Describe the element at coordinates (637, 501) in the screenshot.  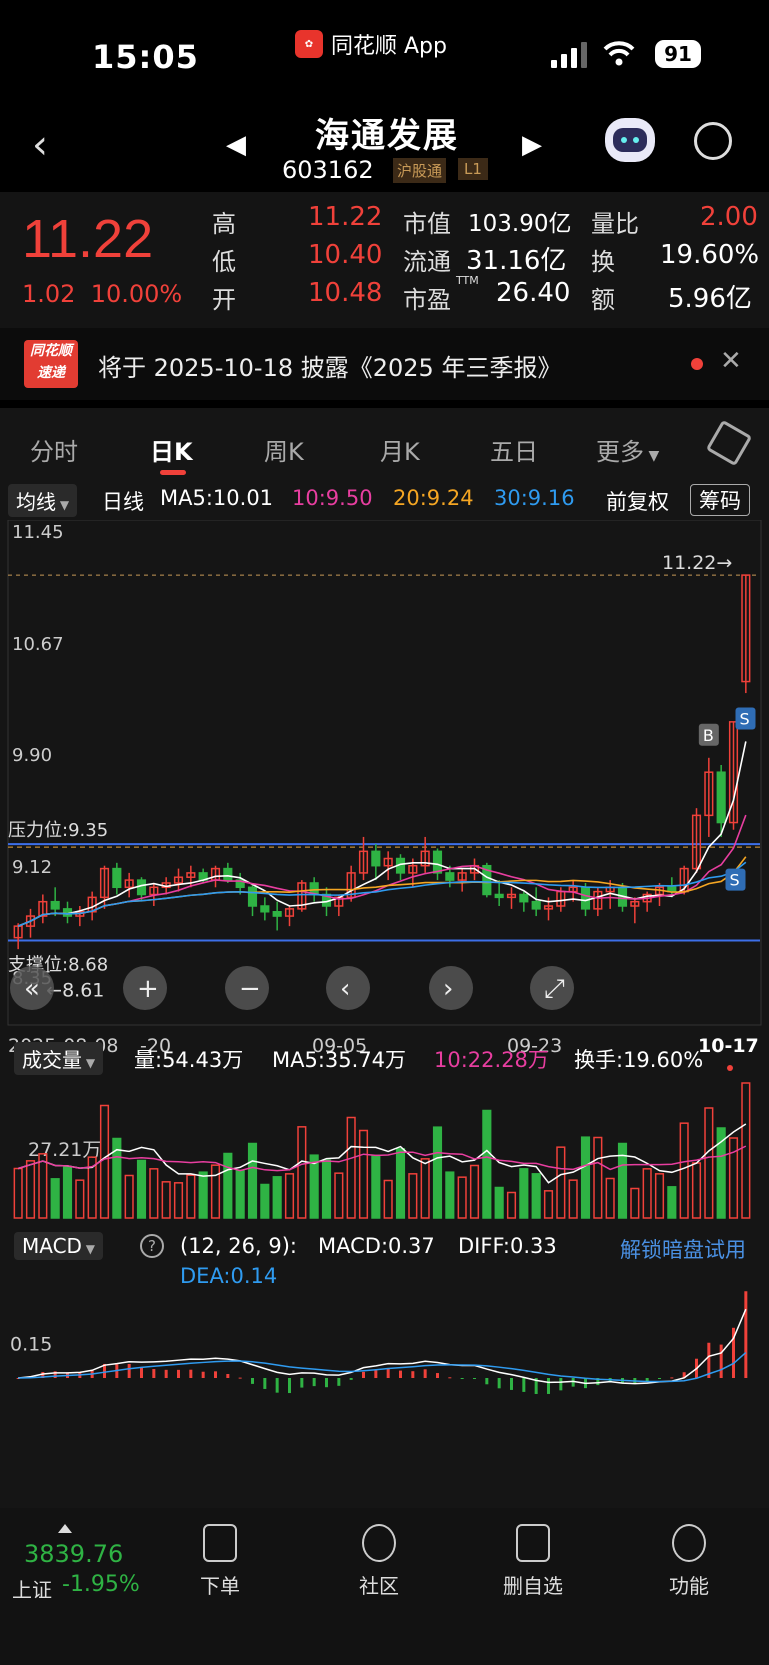
I see `adjust-button: 前复权` at that location.